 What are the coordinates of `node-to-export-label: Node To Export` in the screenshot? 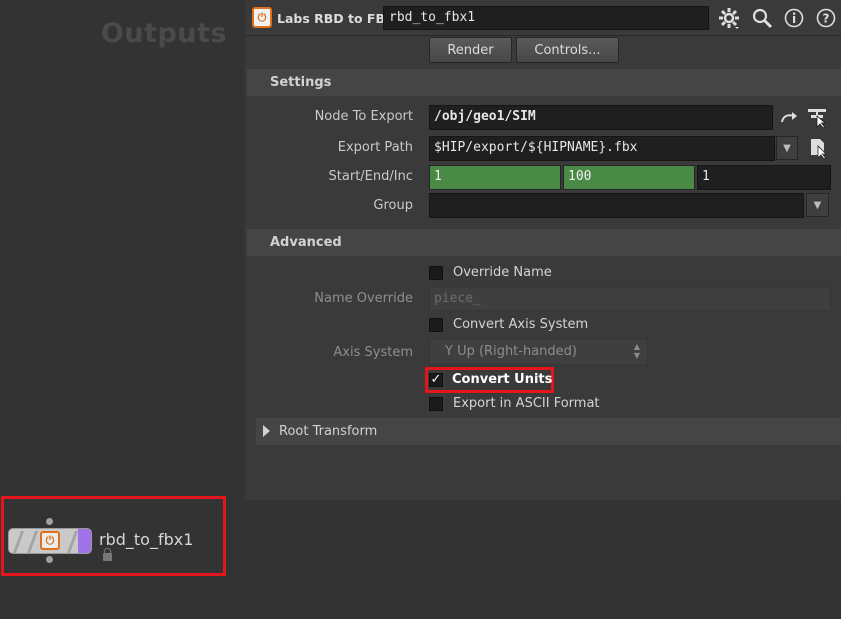 It's located at (363, 116).